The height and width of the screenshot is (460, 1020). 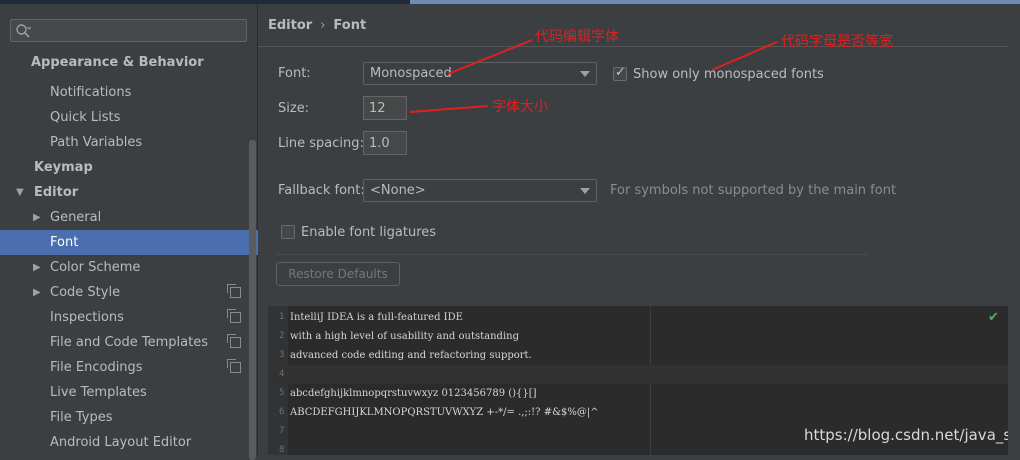 I want to click on line-number: 6, so click(x=282, y=412).